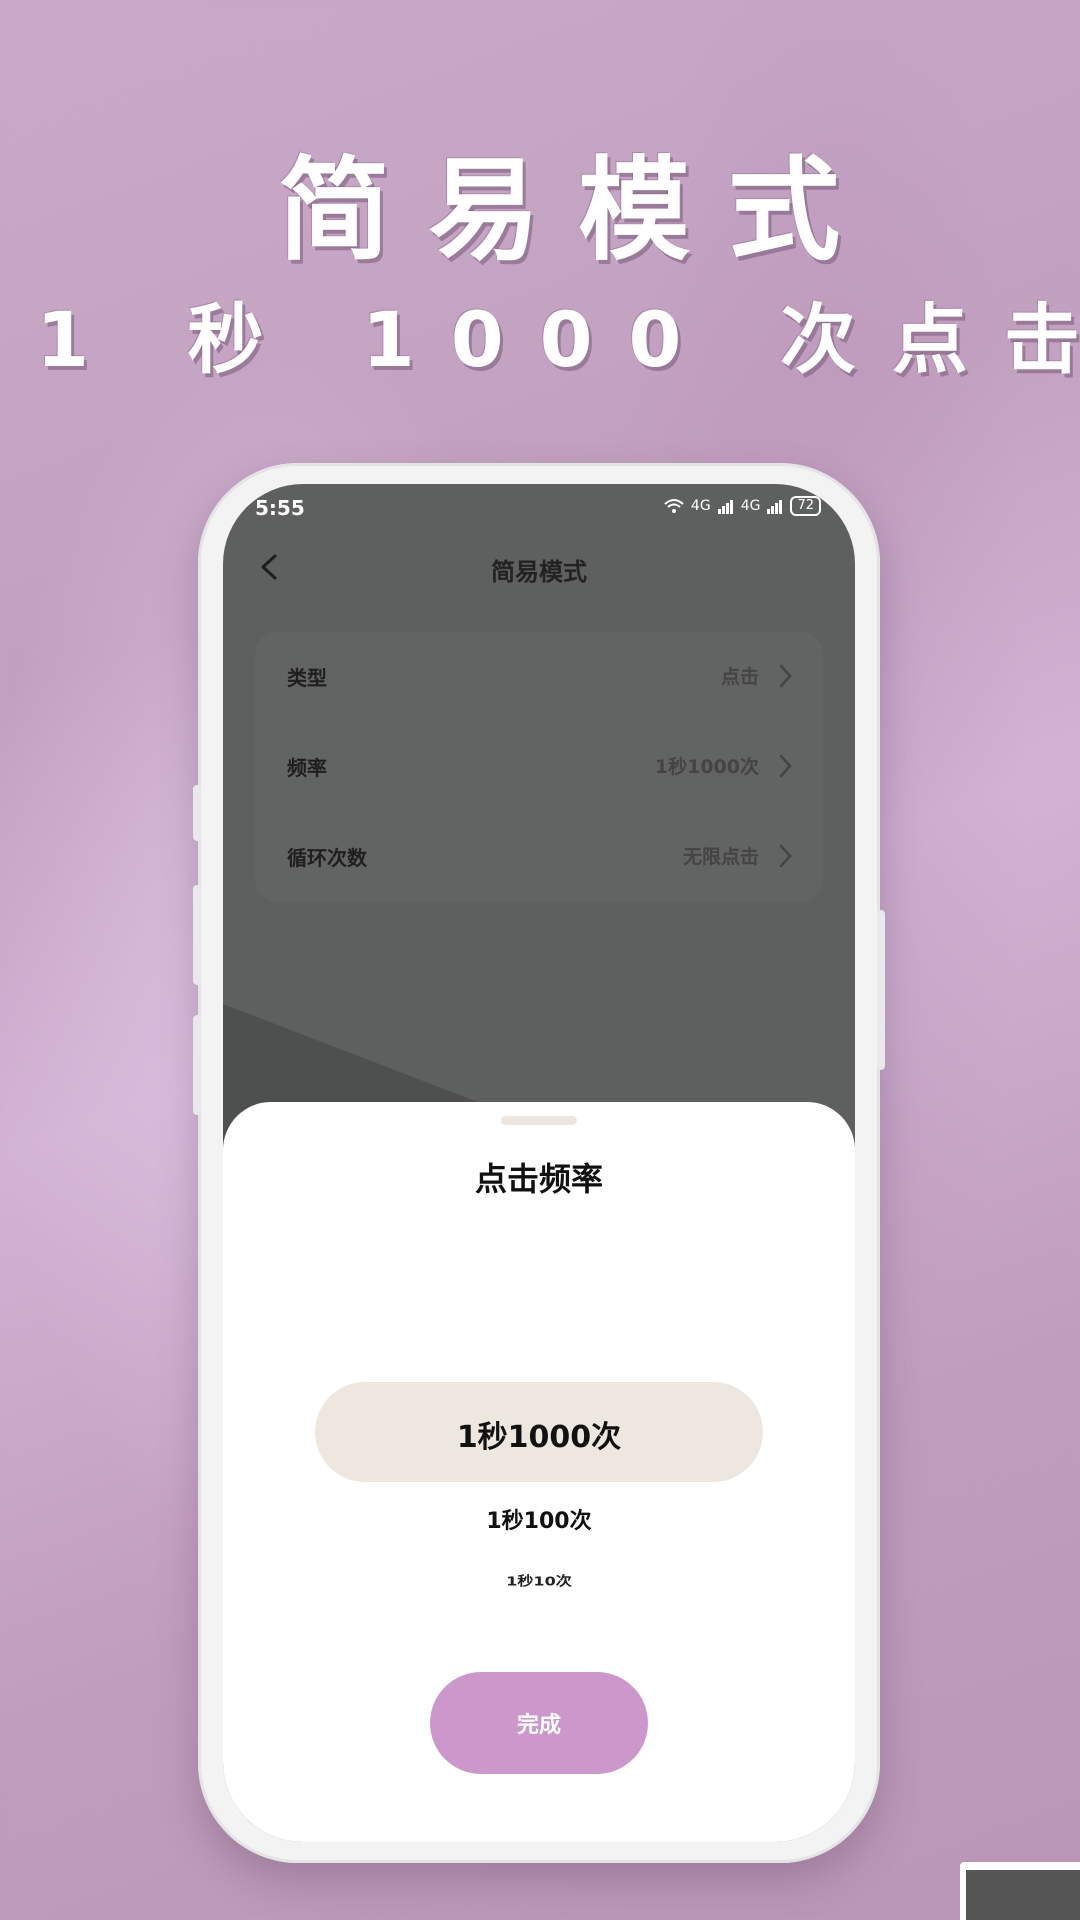 The width and height of the screenshot is (1080, 1920). Describe the element at coordinates (539, 1579) in the screenshot. I see `picker-option: 1秒10次` at that location.